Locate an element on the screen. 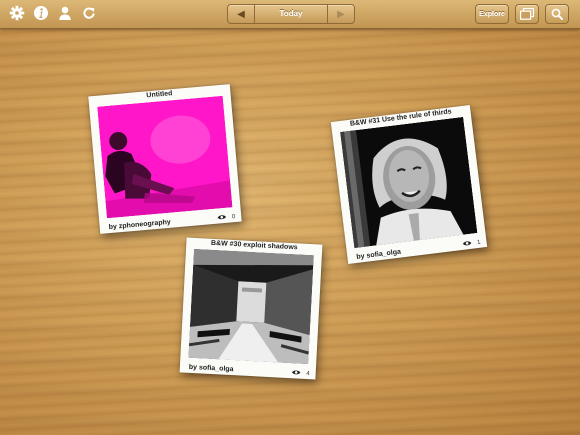 This screenshot has height=435, width=580. refresh-icon is located at coordinates (89, 13).